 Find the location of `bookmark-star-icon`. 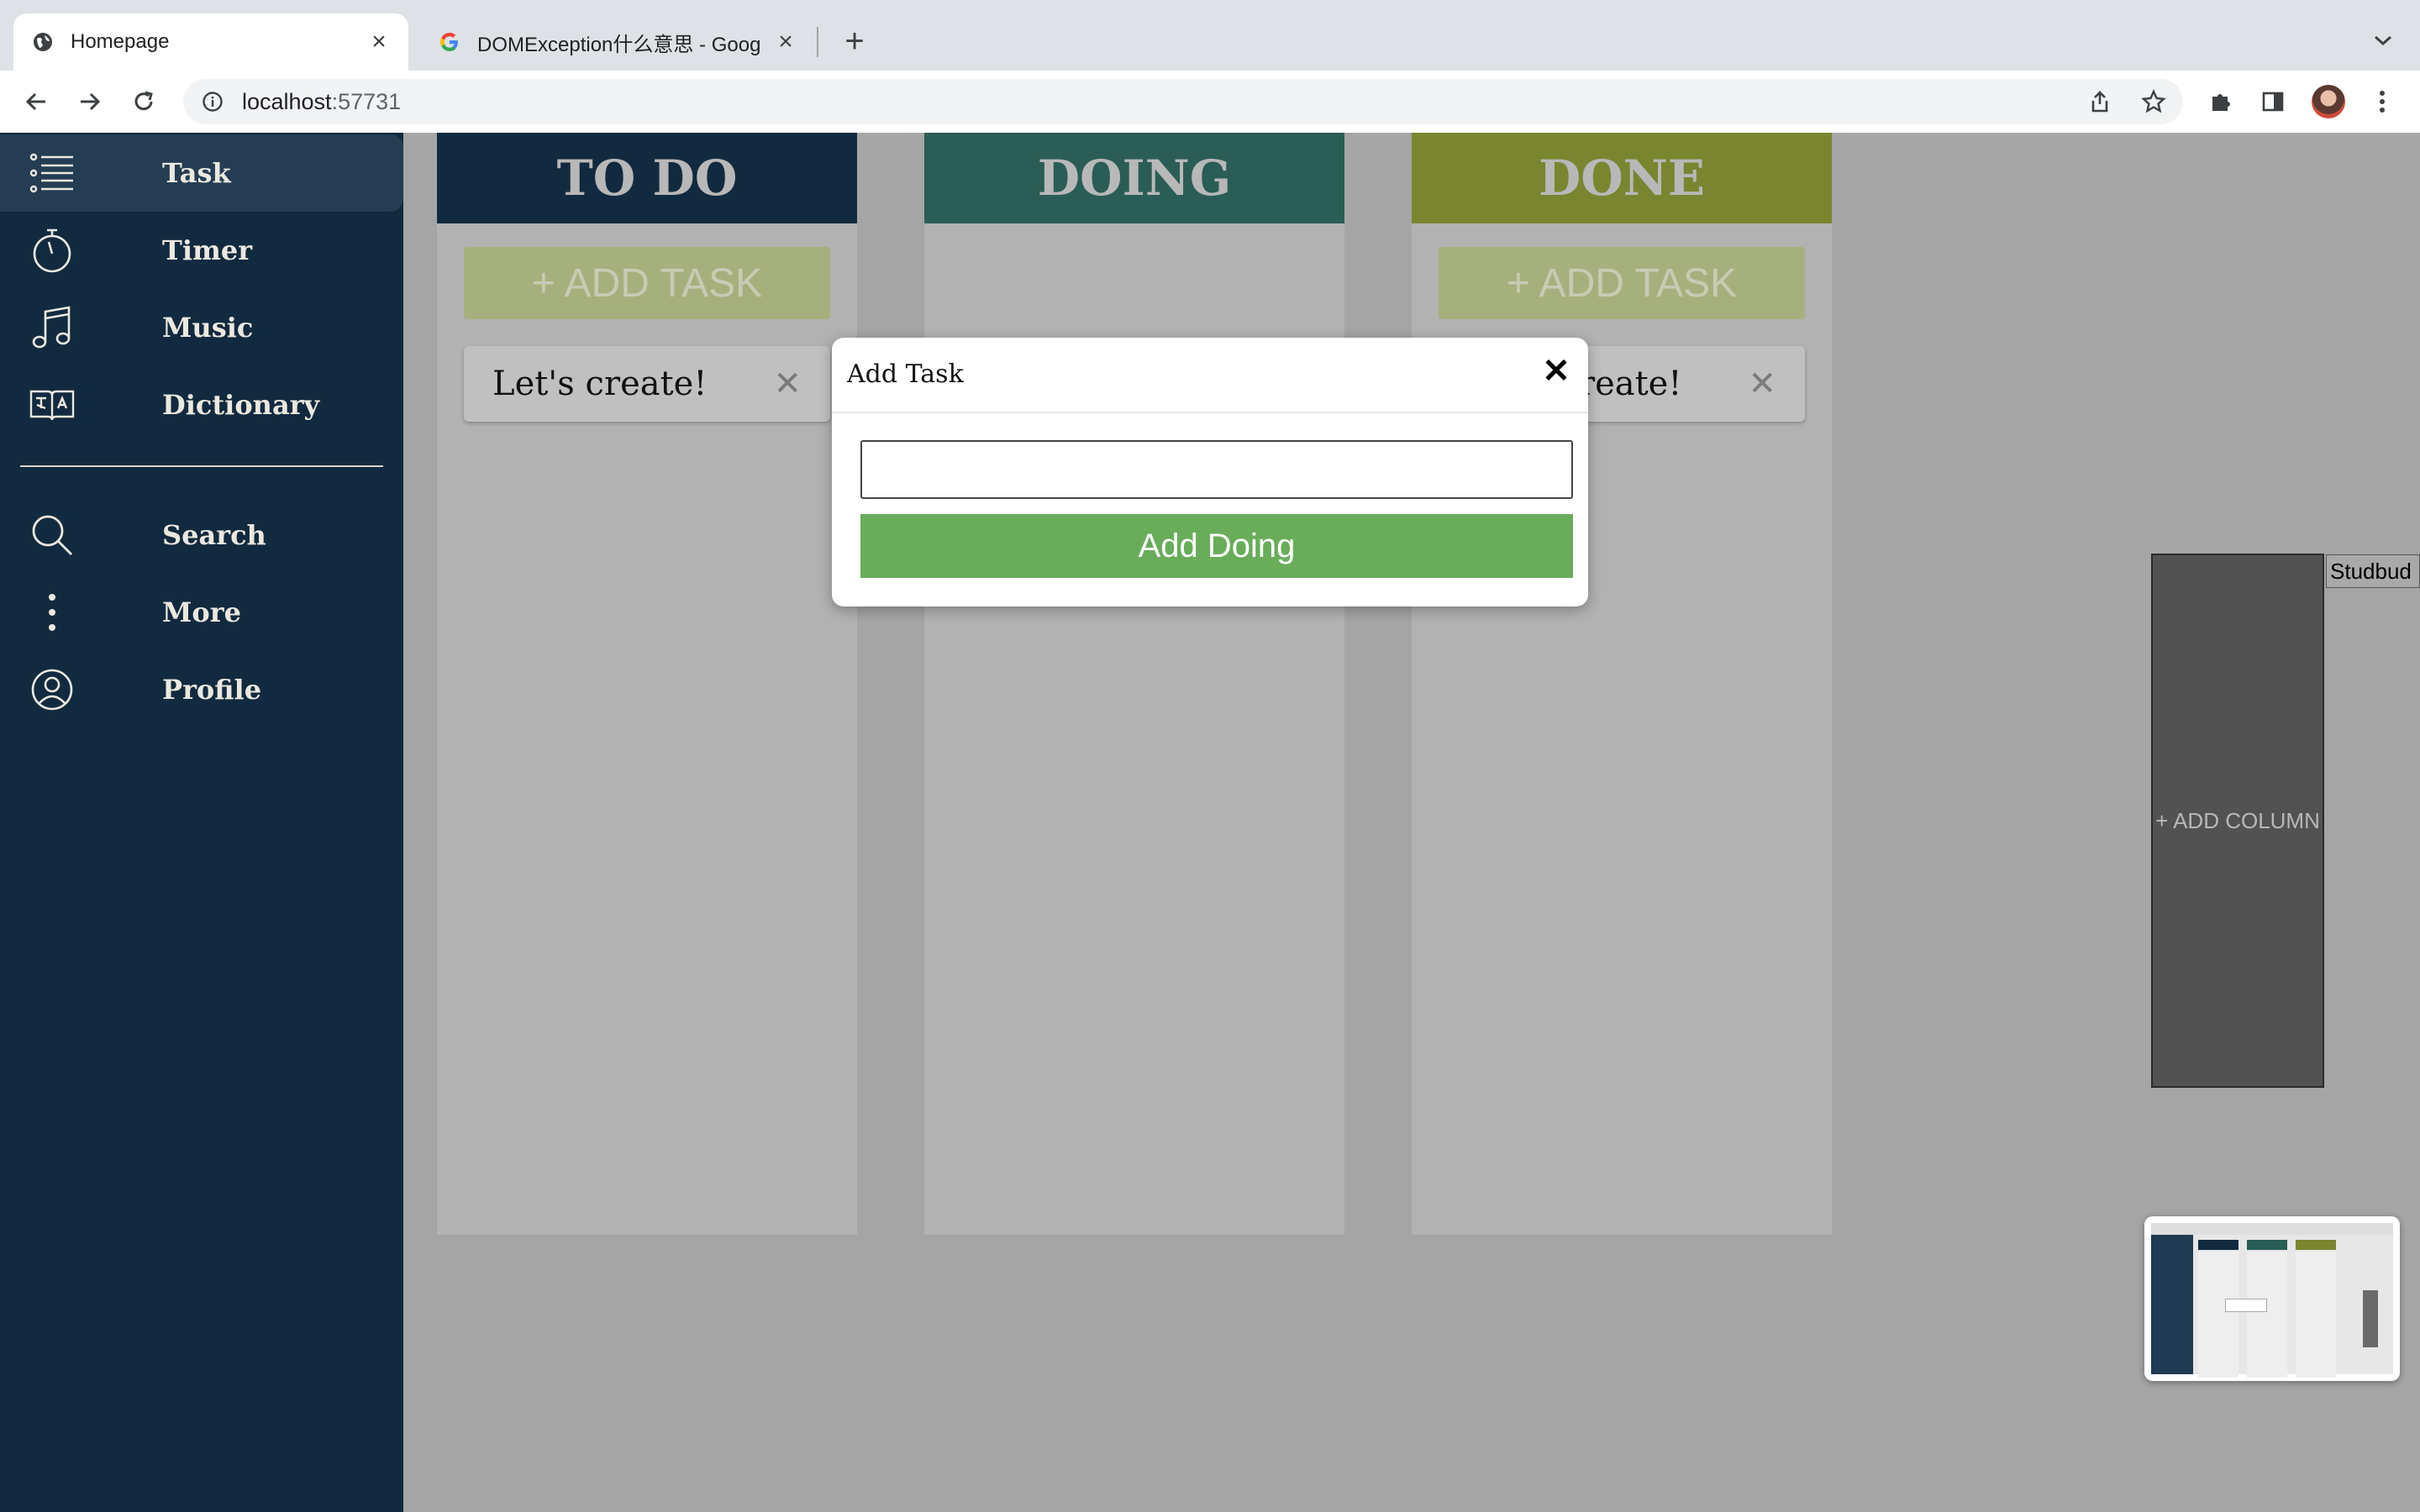

bookmark-star-icon is located at coordinates (2153, 101).